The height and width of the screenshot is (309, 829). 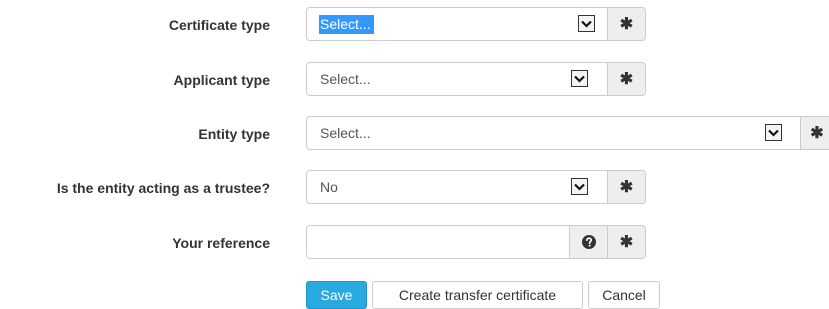 I want to click on applicant-type-row: Applicant type Select... ✱, so click(x=414, y=80).